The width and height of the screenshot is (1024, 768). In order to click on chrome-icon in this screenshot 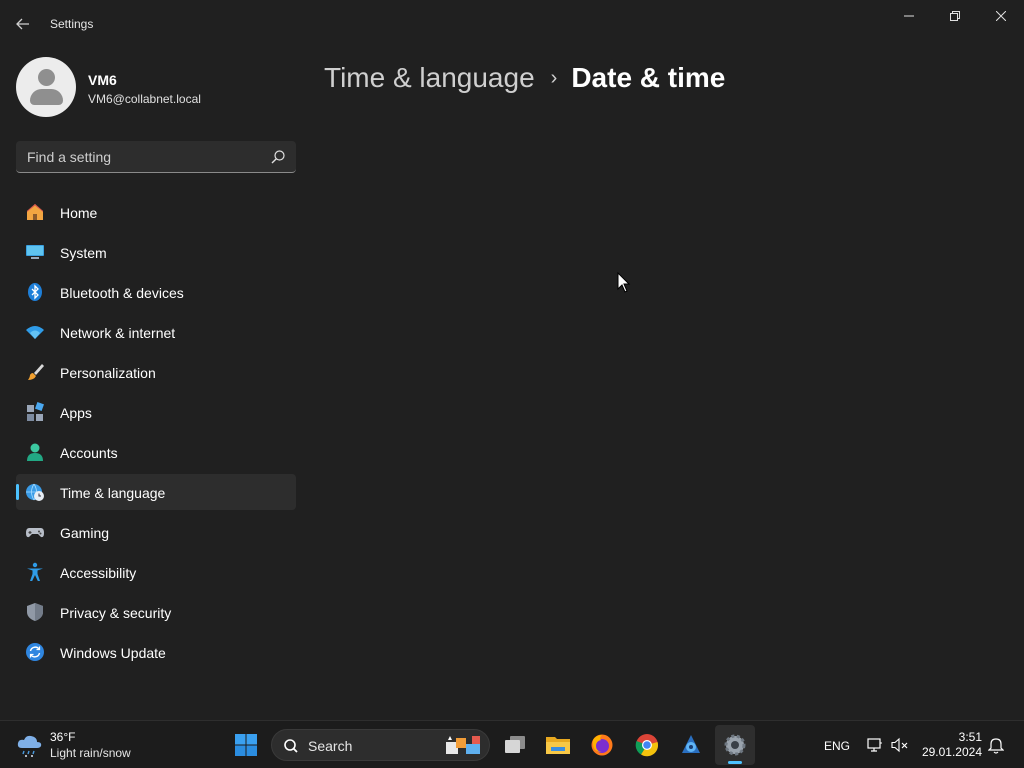, I will do `click(647, 745)`.